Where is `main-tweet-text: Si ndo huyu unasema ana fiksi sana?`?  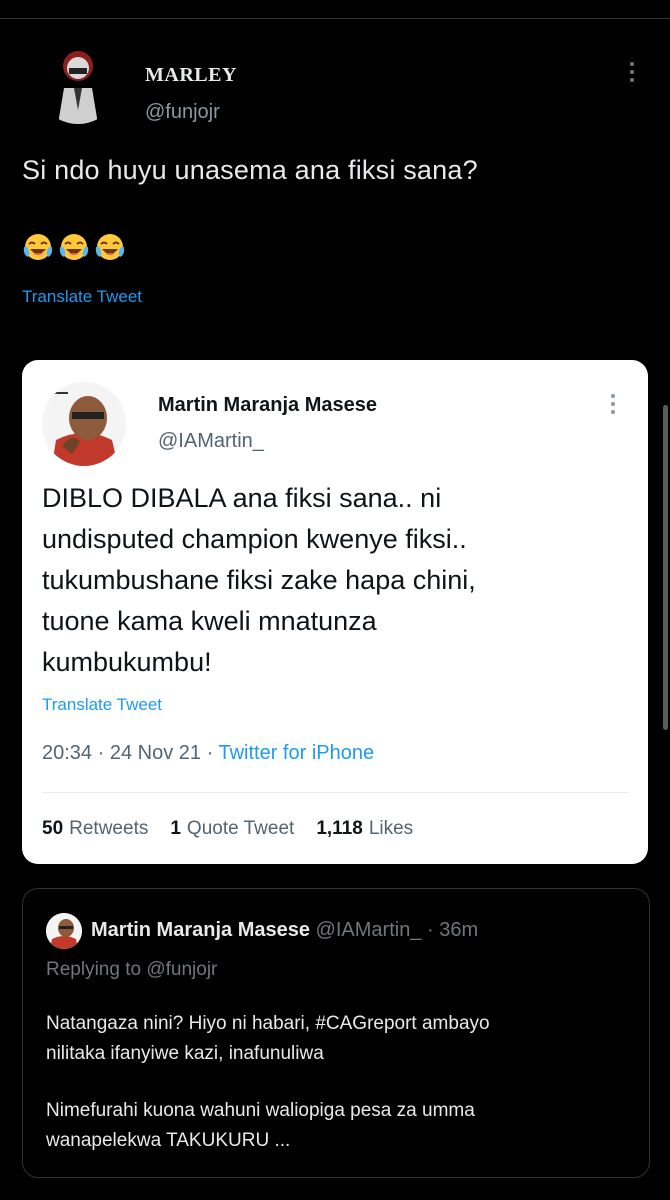
main-tweet-text: Si ndo huyu unasema ana fiksi sana? is located at coordinates (250, 170).